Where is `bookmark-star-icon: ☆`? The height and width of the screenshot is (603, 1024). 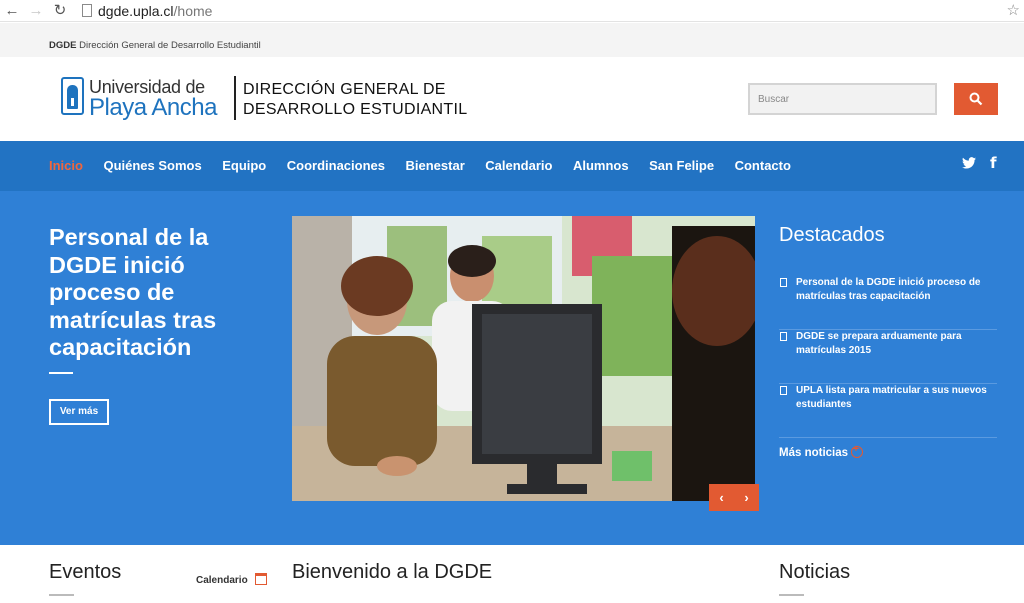
bookmark-star-icon: ☆ is located at coordinates (1013, 10).